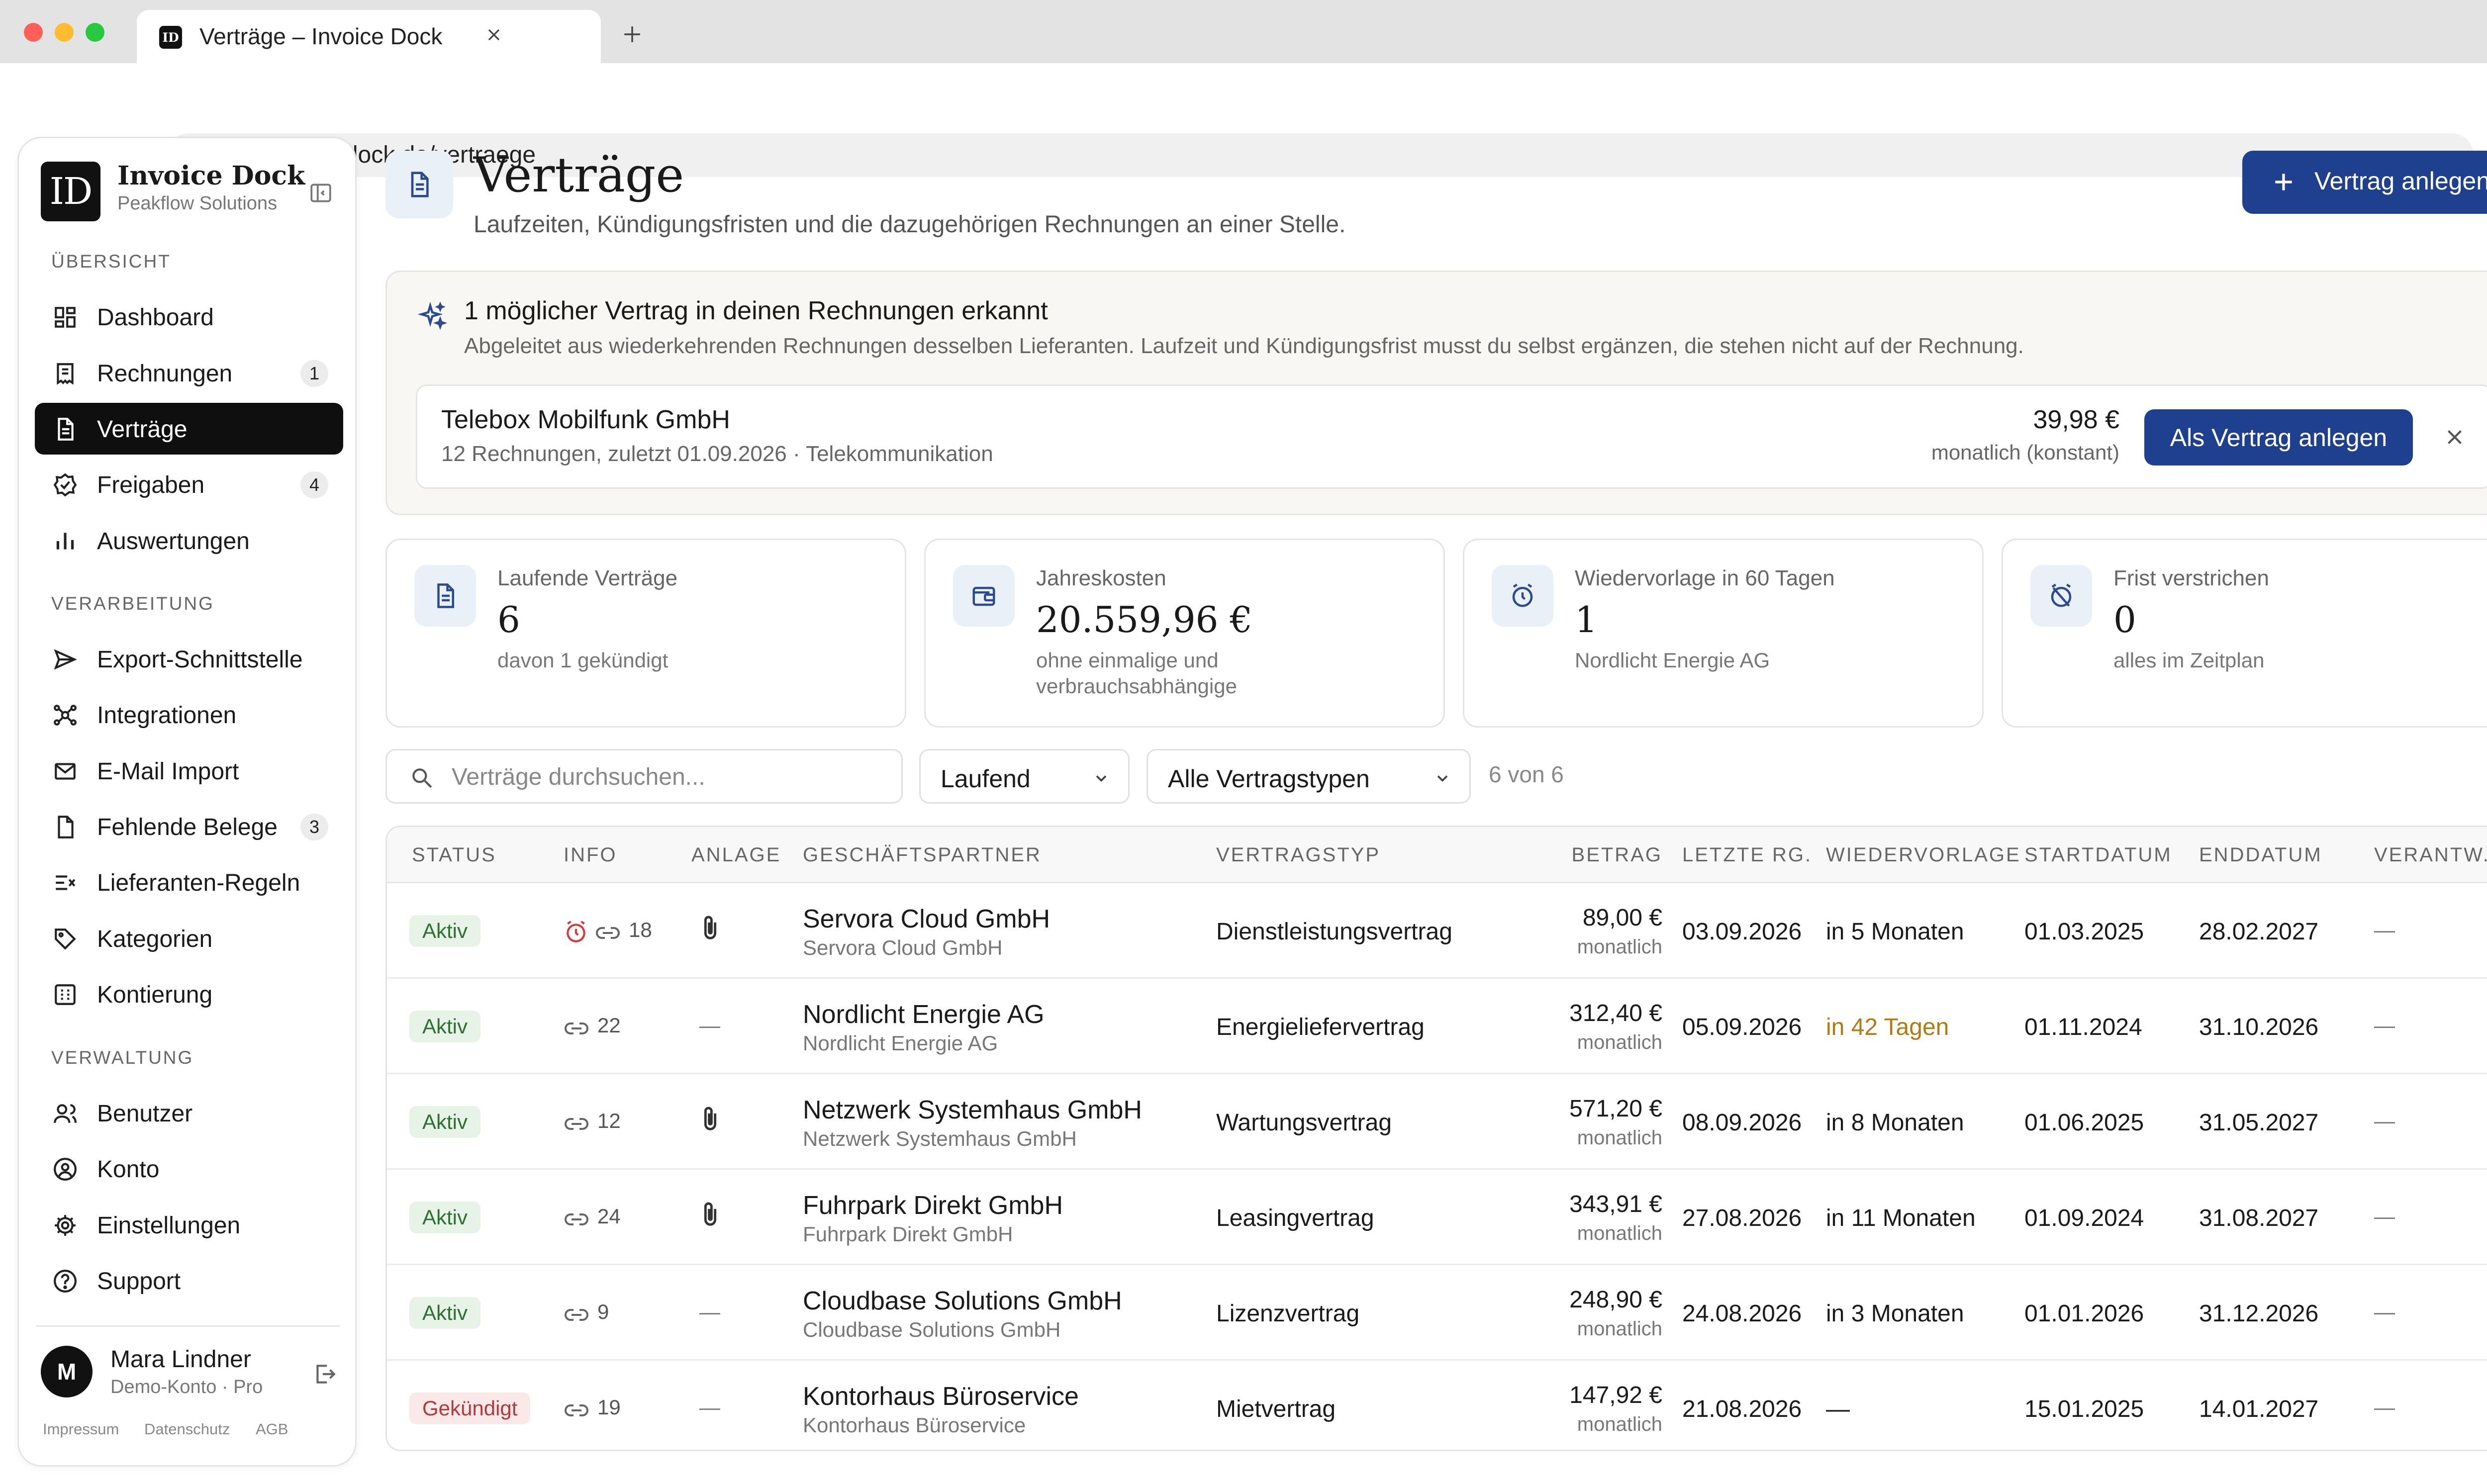 The image size is (2487, 1484). I want to click on start-date: 15.01.2025, so click(2084, 1409).